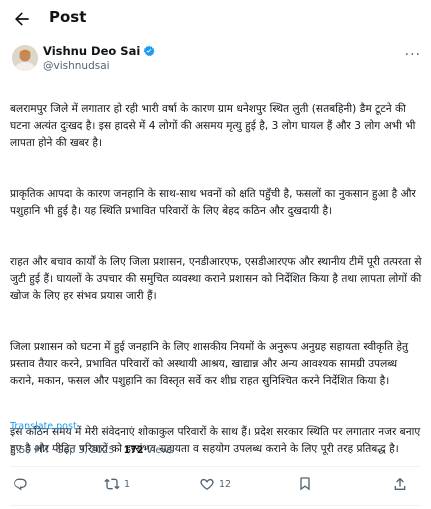  I want to click on repost-icon, so click(112, 484).